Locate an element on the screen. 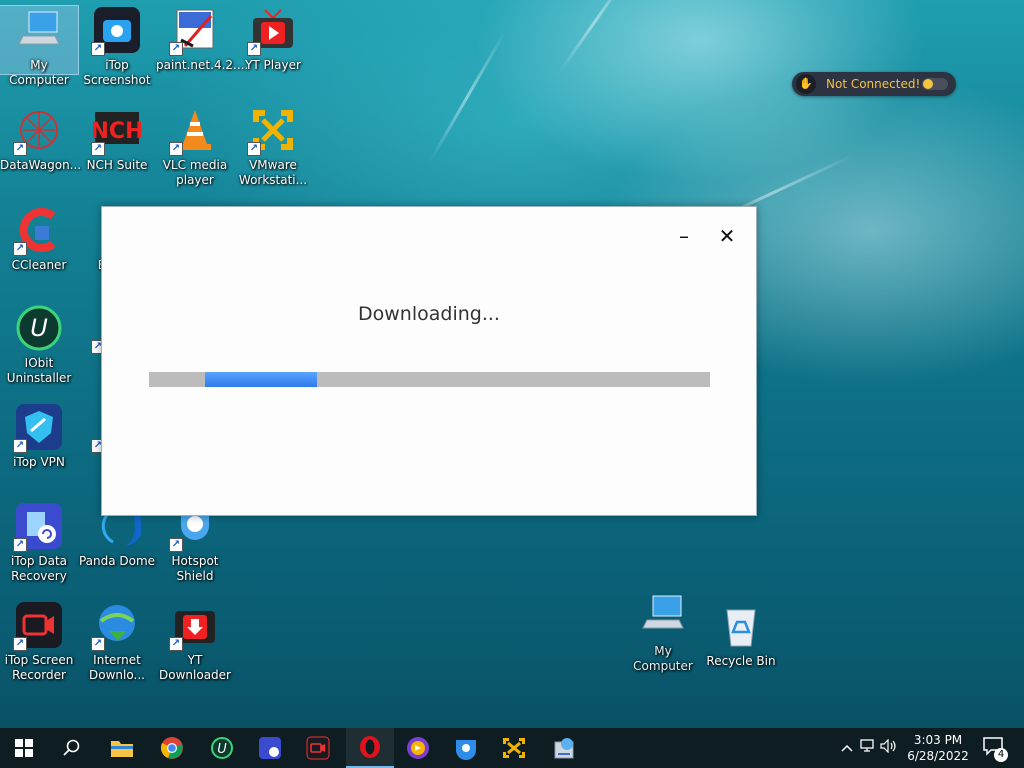 This screenshot has height=768, width=1024. system-tray is located at coordinates (869, 748).